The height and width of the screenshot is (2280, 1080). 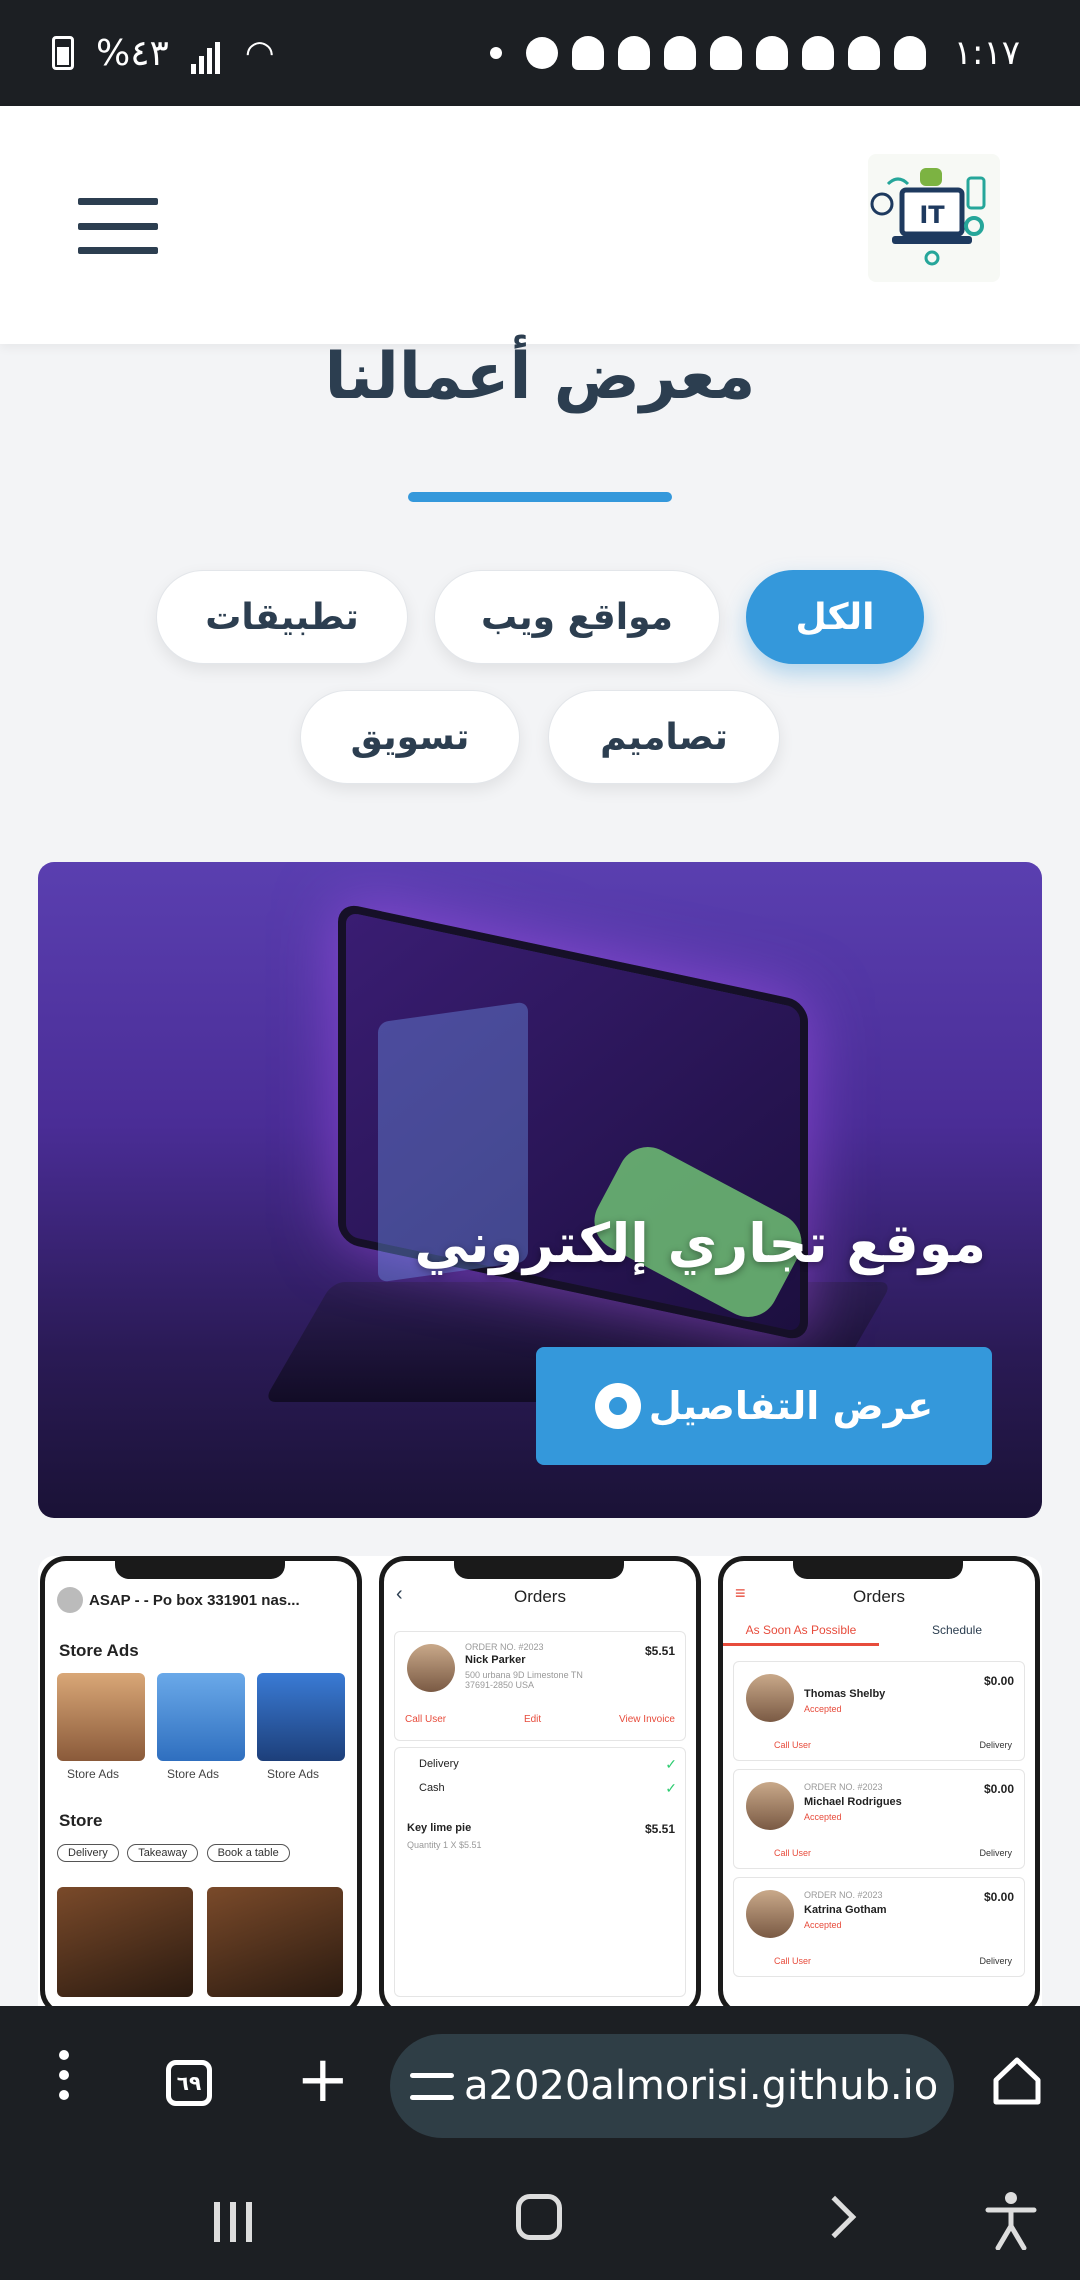 I want to click on order-actions: Call User Edit View Invoice, so click(x=540, y=1719).